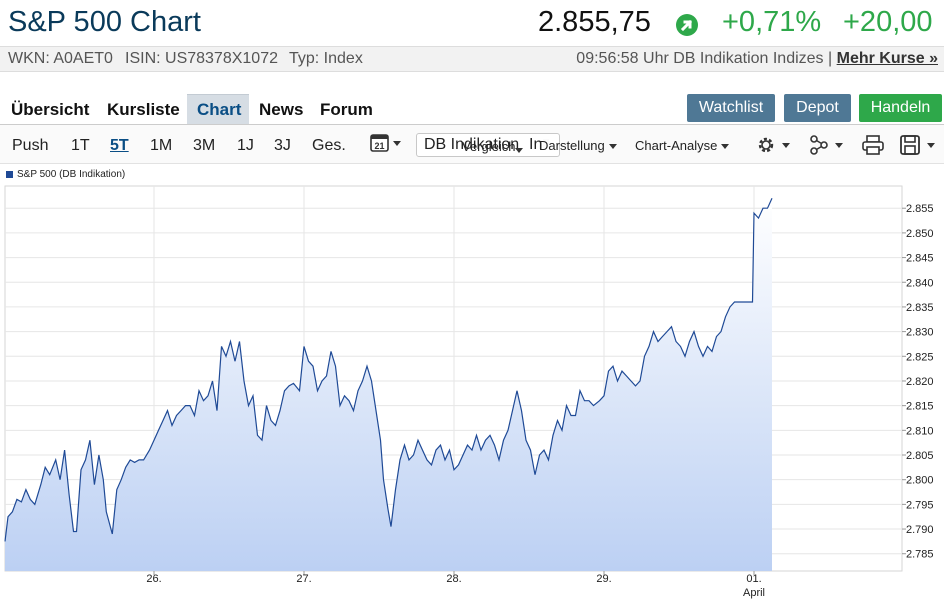 The width and height of the screenshot is (944, 600). I want to click on y-tick-label: 2.795, so click(920, 505).